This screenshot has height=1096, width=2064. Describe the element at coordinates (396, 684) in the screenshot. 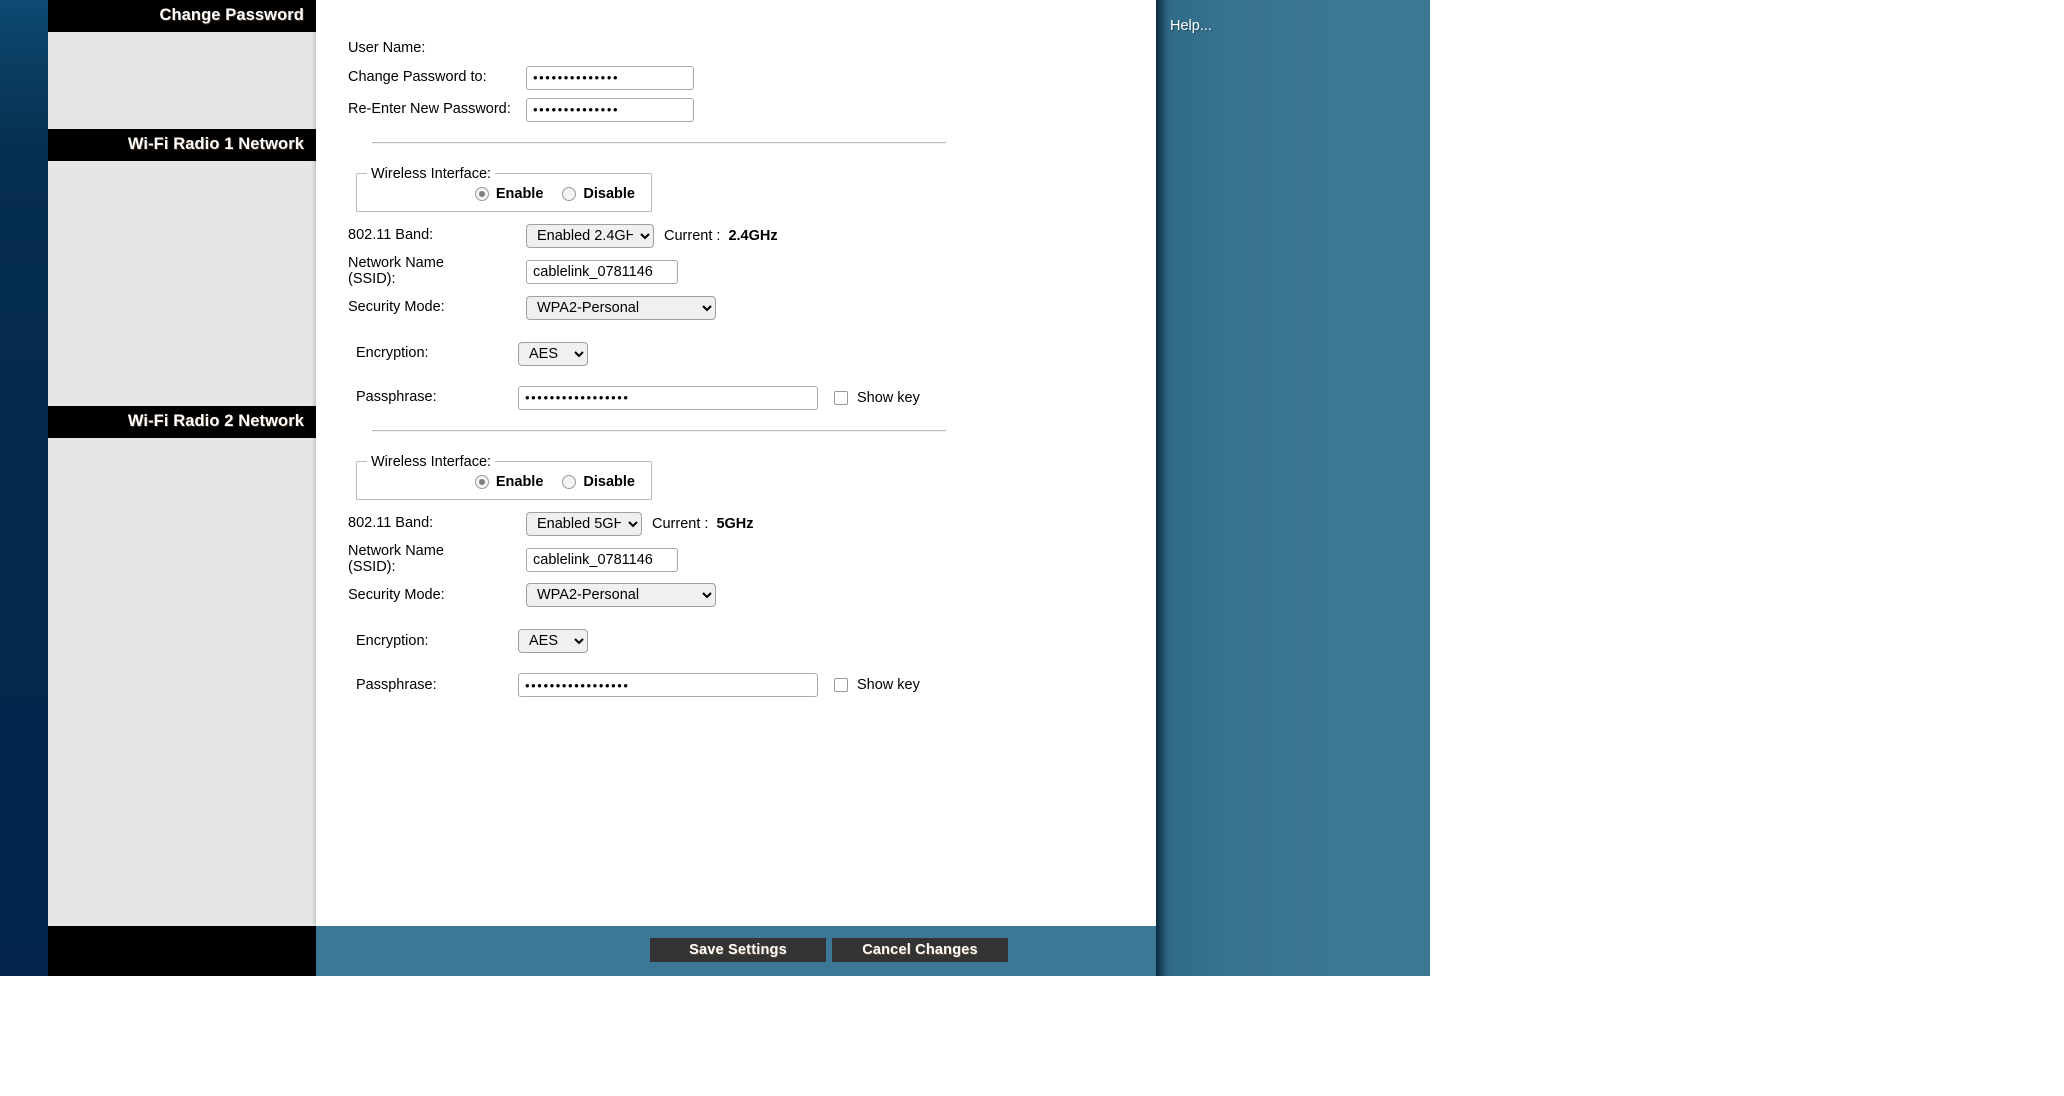

I see `radio2-passphrase-label: Passphrase:` at that location.